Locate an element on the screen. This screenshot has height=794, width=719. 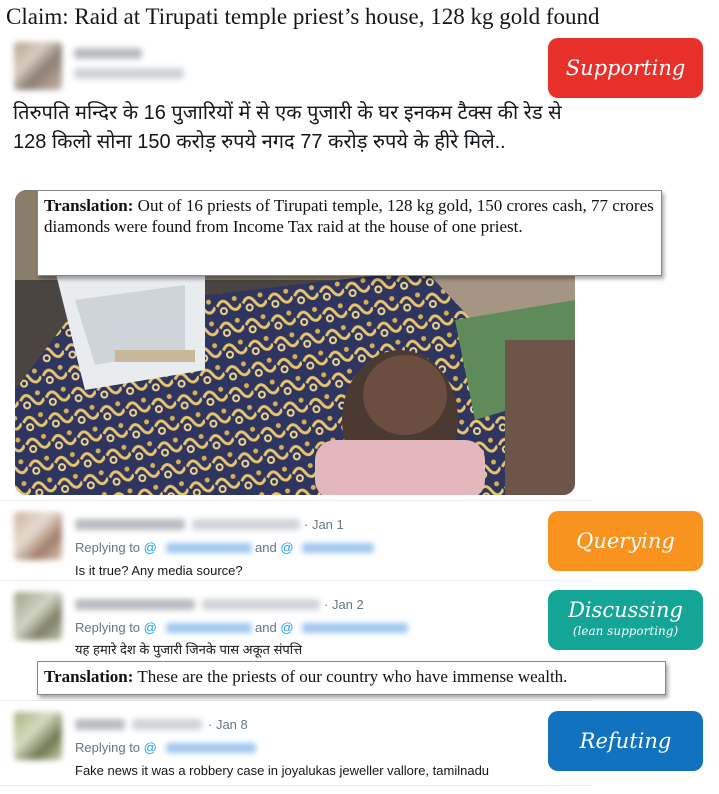
tweet-date: · Jan 2 is located at coordinates (344, 604).